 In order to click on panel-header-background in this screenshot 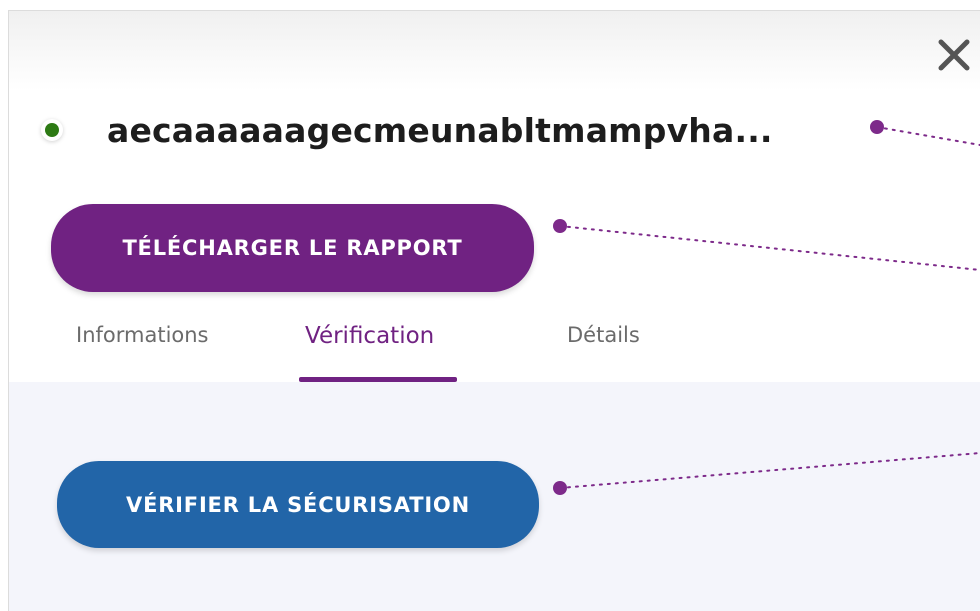, I will do `click(494, 51)`.